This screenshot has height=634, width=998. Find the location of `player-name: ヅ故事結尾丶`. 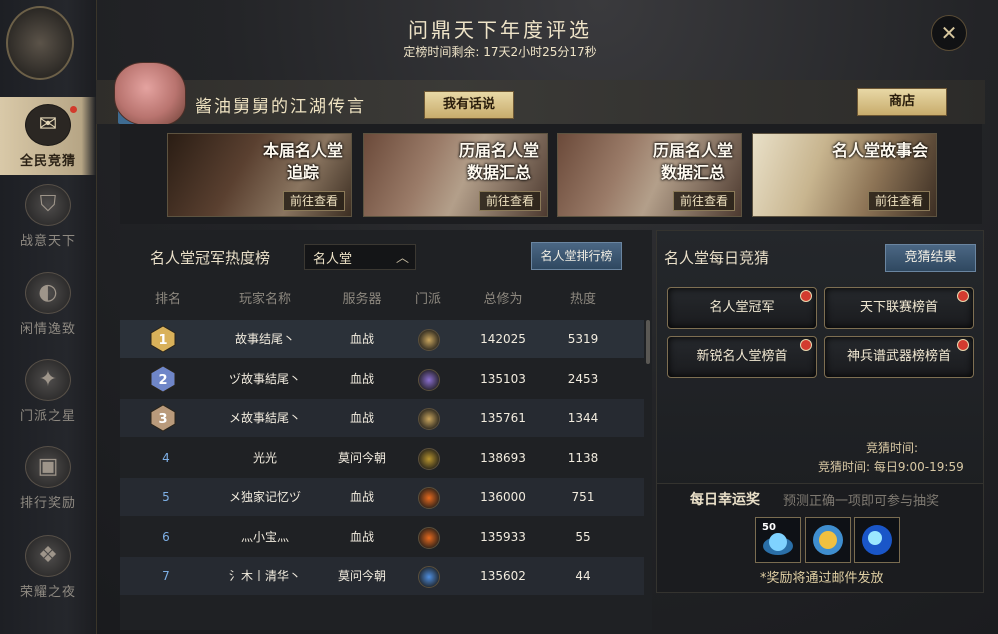

player-name: ヅ故事結尾丶 is located at coordinates (264, 378).